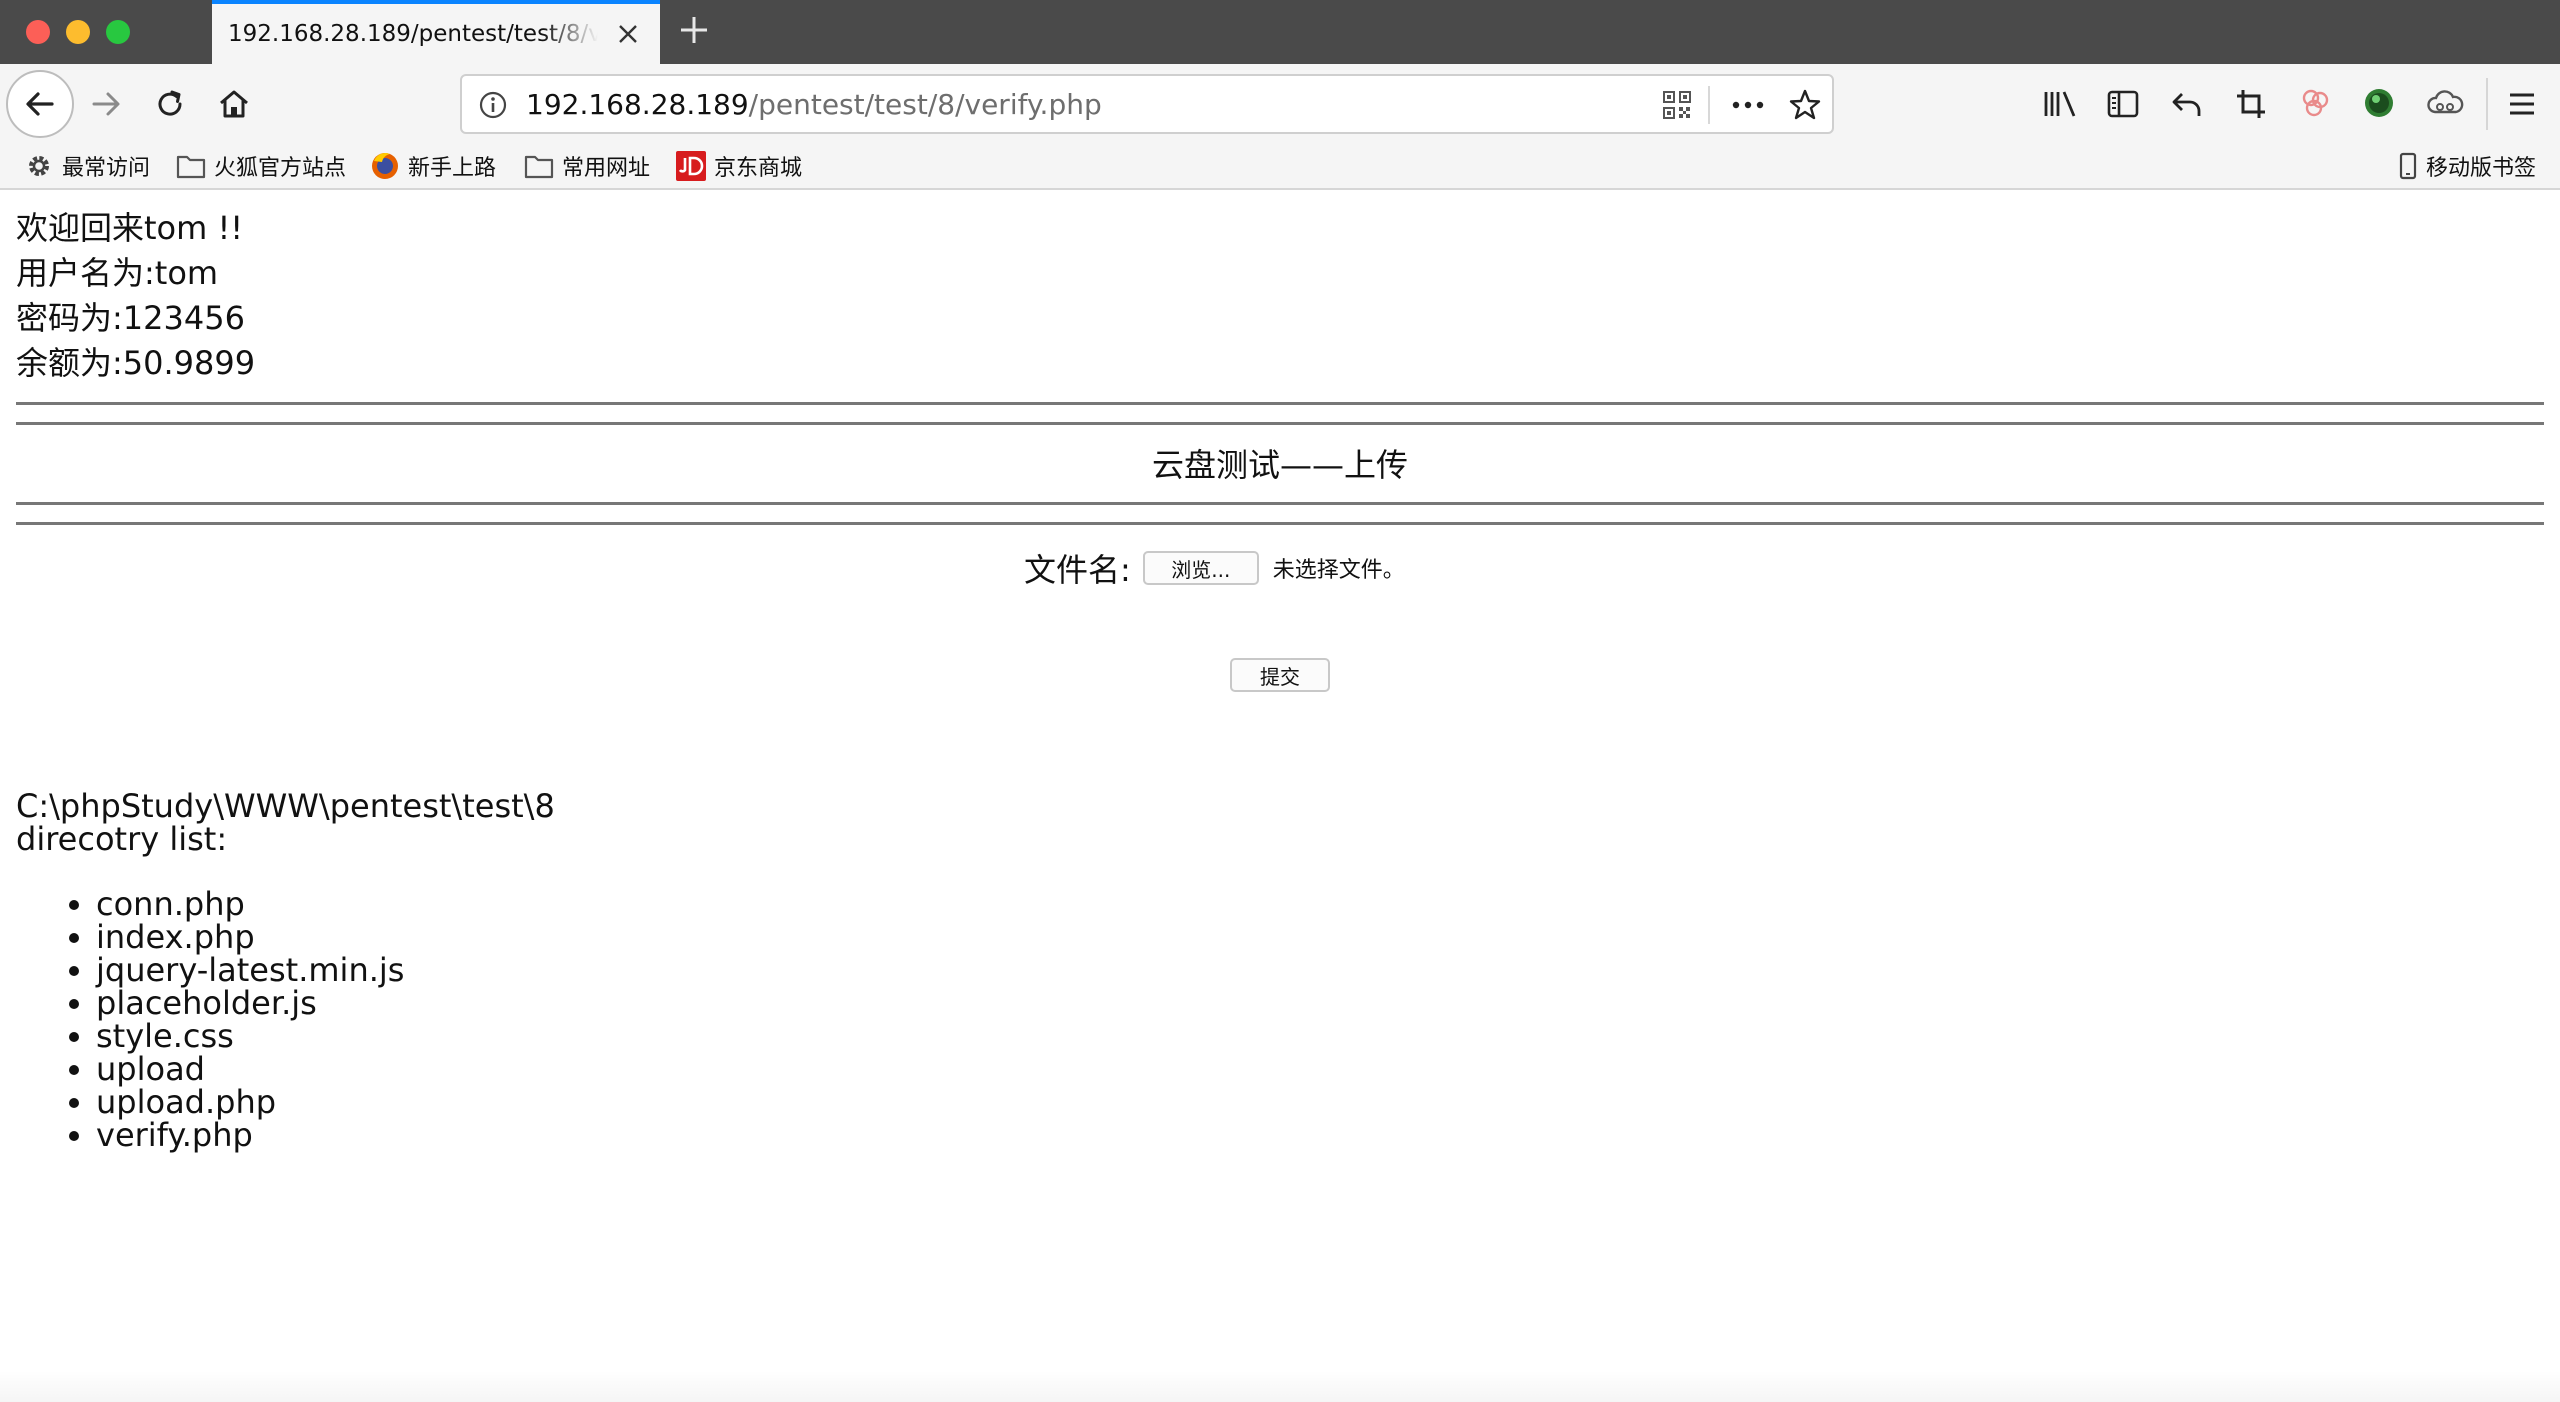 The image size is (2560, 1402). Describe the element at coordinates (691, 166) in the screenshot. I see `jd-icon` at that location.